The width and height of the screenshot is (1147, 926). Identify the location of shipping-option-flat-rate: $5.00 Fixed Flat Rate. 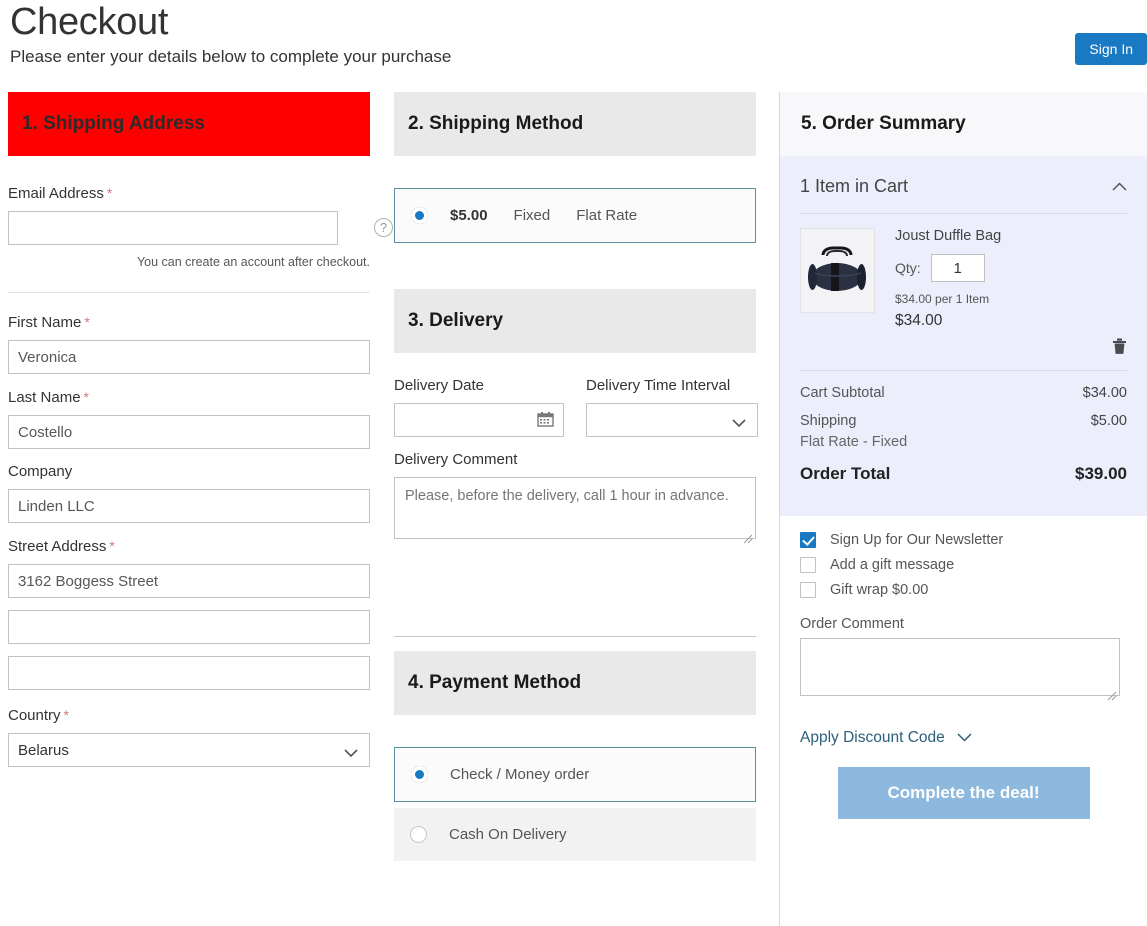
(575, 215).